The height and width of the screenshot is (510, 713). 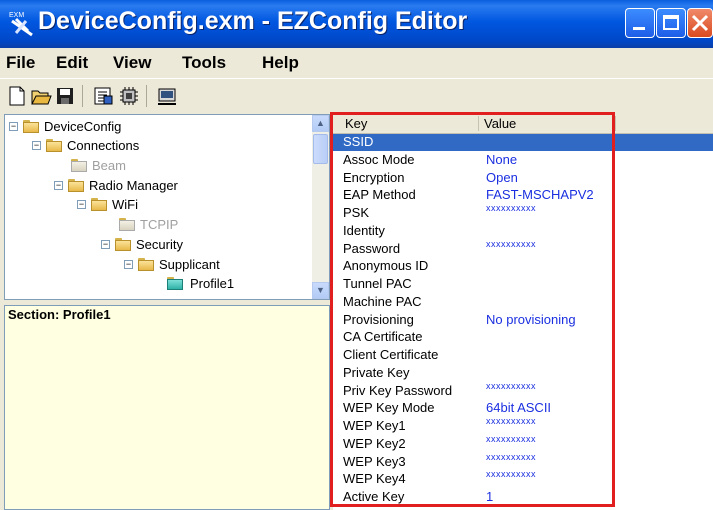 What do you see at coordinates (159, 244) in the screenshot?
I see `tree-node-label: Security` at bounding box center [159, 244].